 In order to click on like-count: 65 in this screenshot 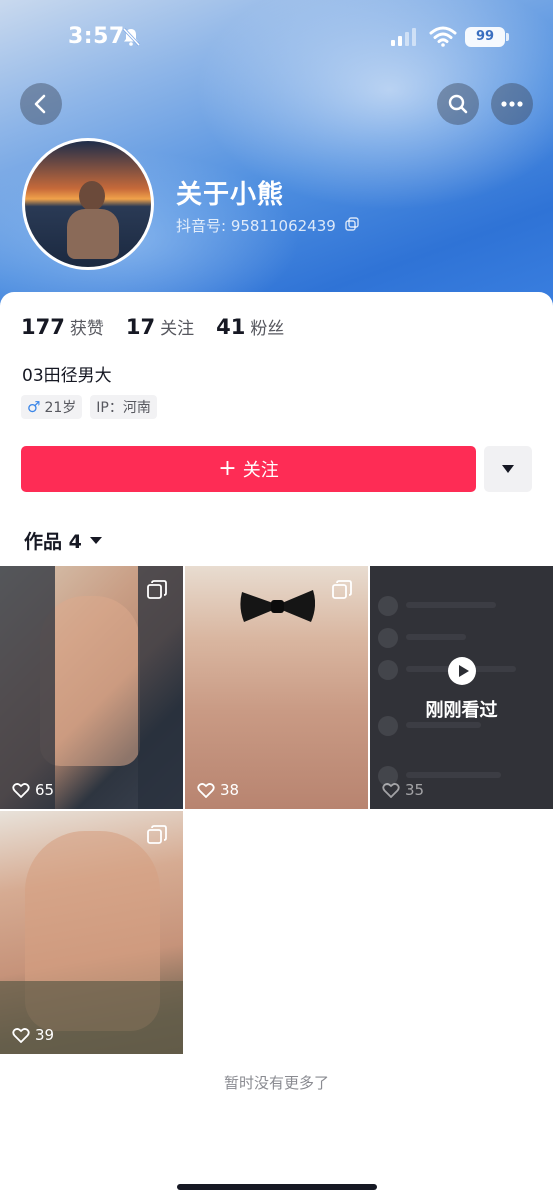, I will do `click(33, 790)`.